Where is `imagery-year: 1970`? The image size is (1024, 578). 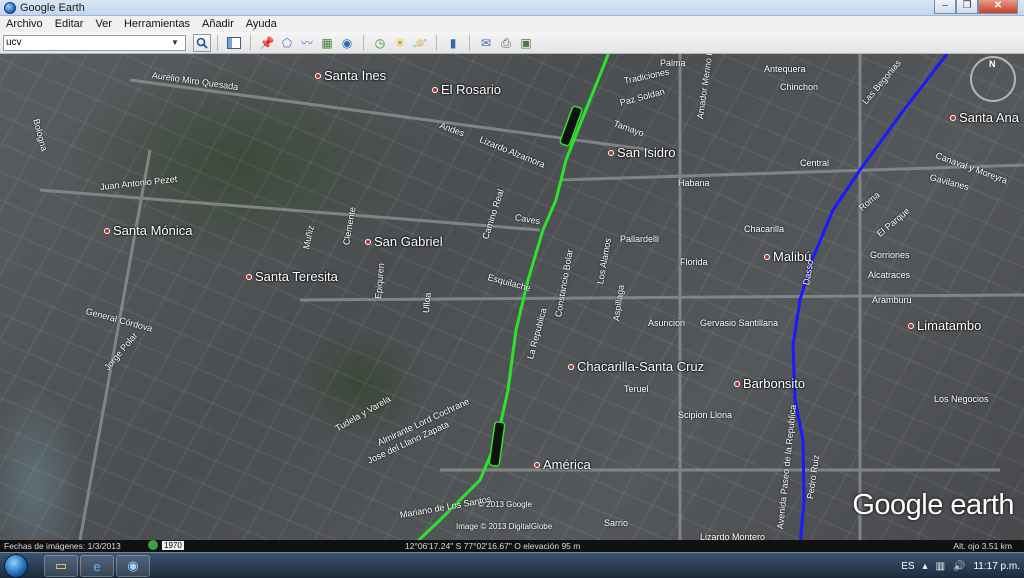 imagery-year: 1970 is located at coordinates (173, 545).